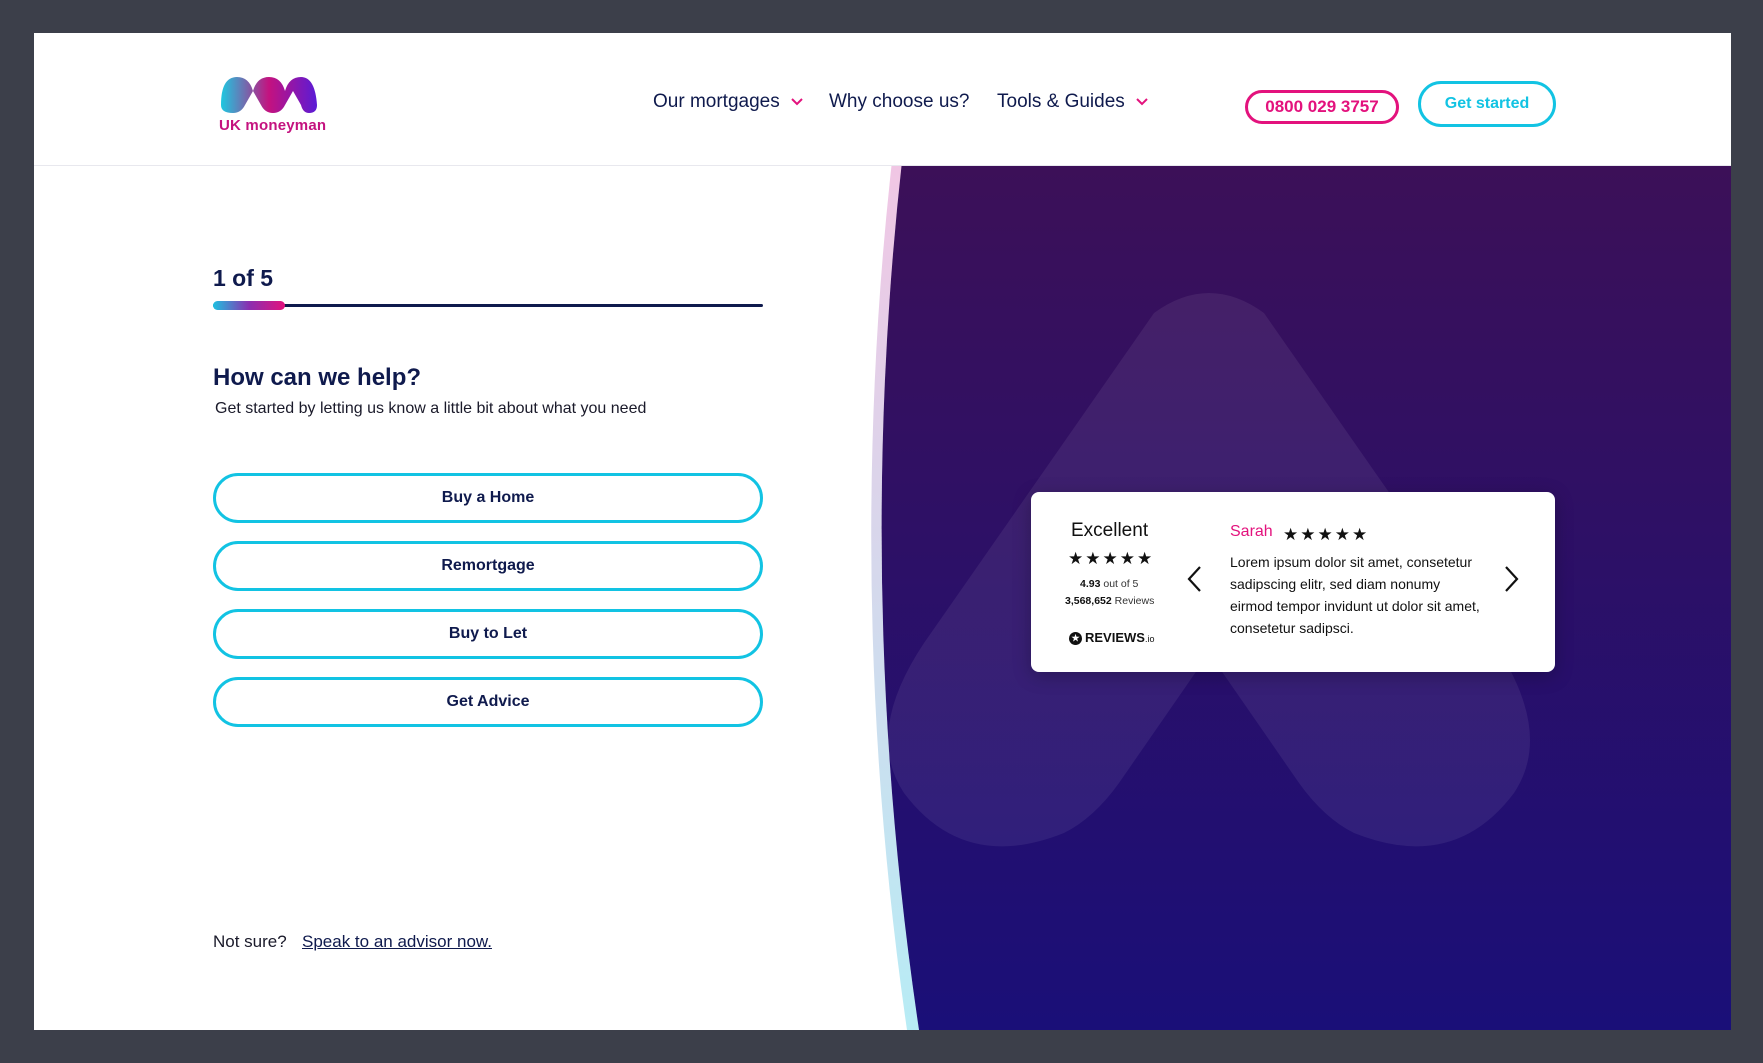 The height and width of the screenshot is (1063, 1763). Describe the element at coordinates (1090, 584) in the screenshot. I see `score-value: 4.93` at that location.